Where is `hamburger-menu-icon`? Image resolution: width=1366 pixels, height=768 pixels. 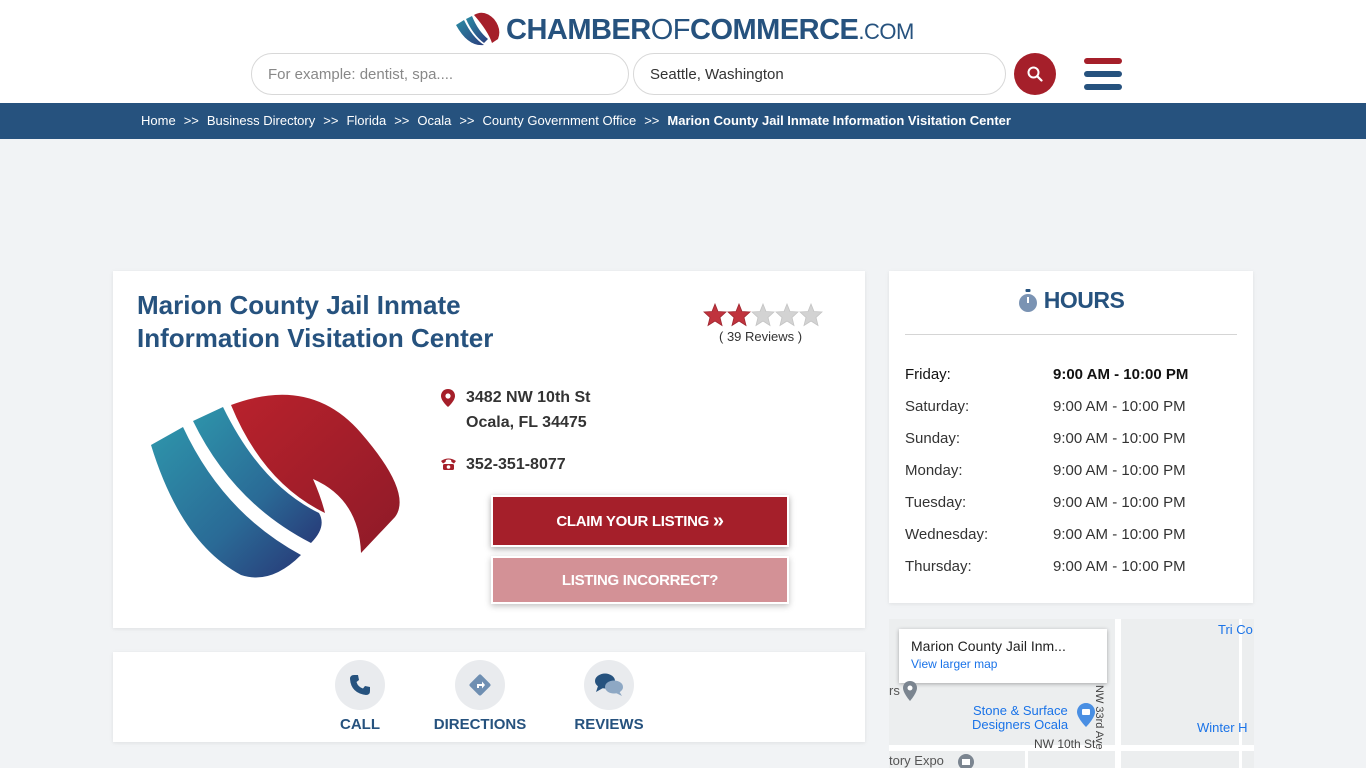
hamburger-menu-icon is located at coordinates (1103, 74).